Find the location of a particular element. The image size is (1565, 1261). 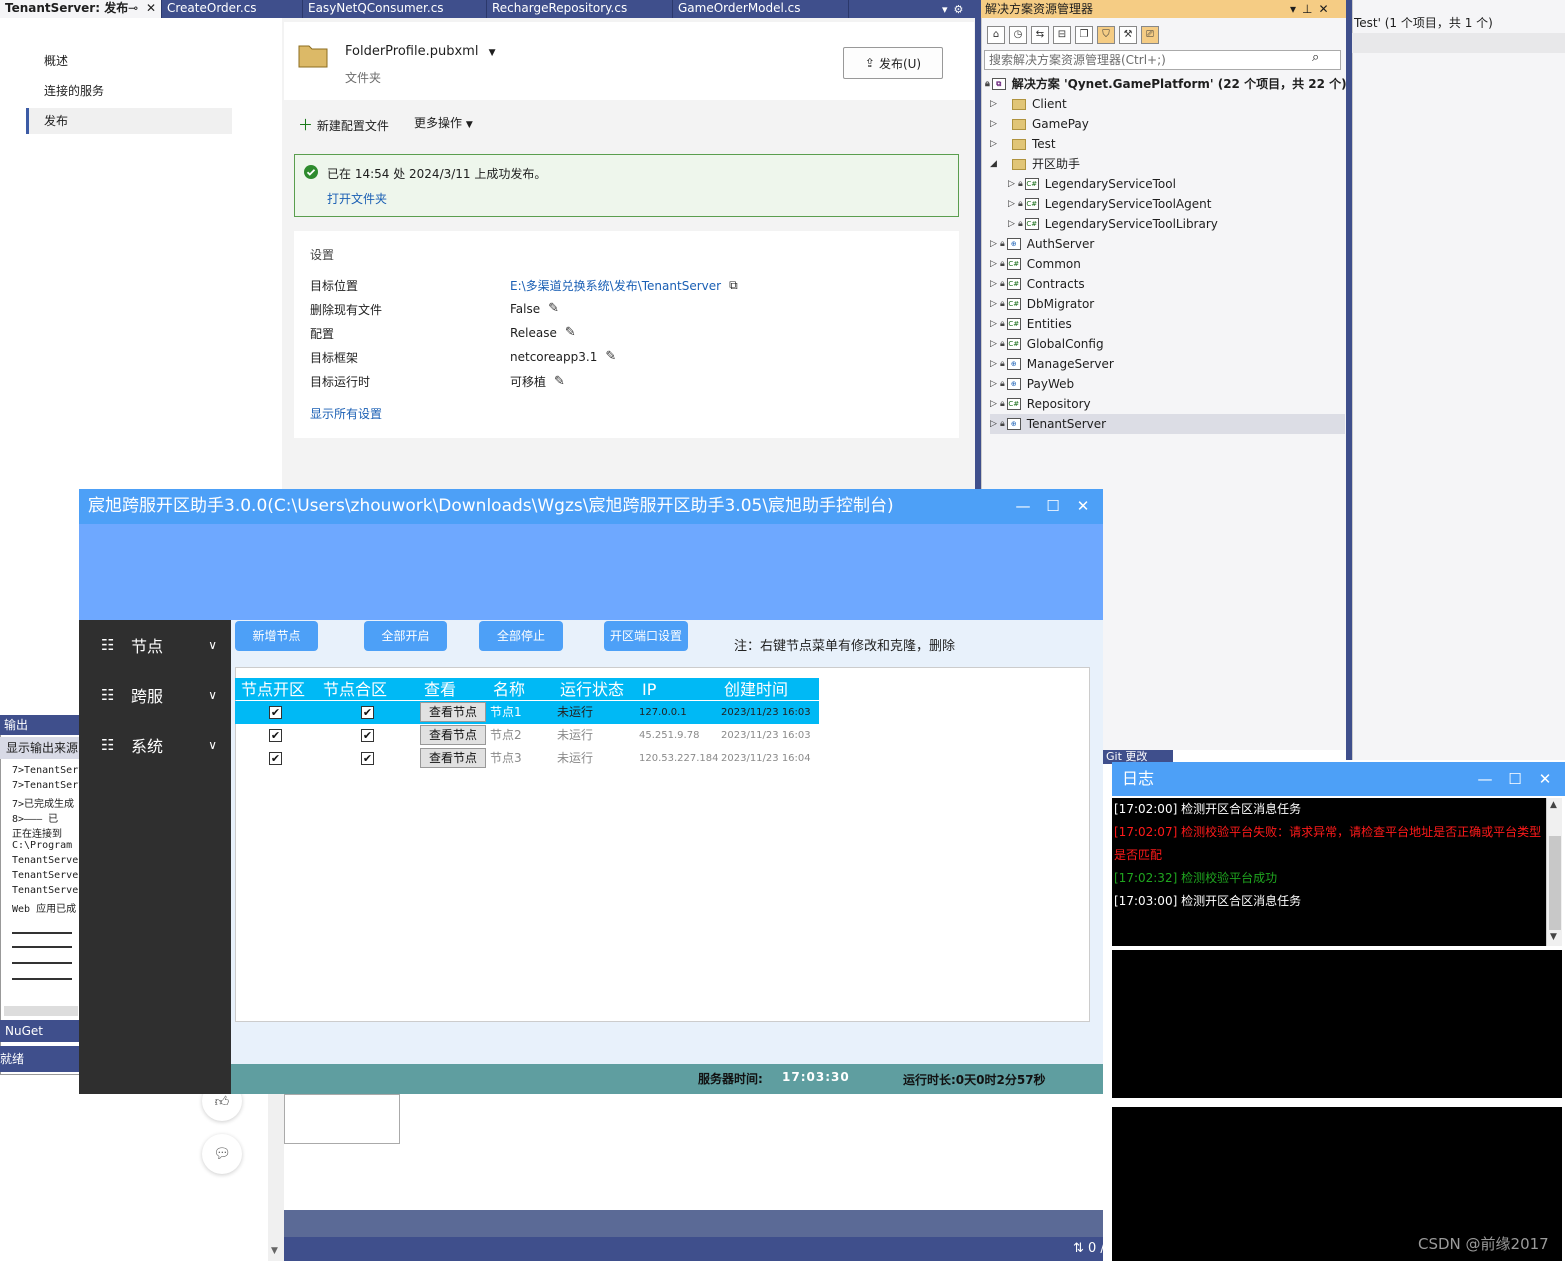

add-node-button: 新增节点 is located at coordinates (276, 636).